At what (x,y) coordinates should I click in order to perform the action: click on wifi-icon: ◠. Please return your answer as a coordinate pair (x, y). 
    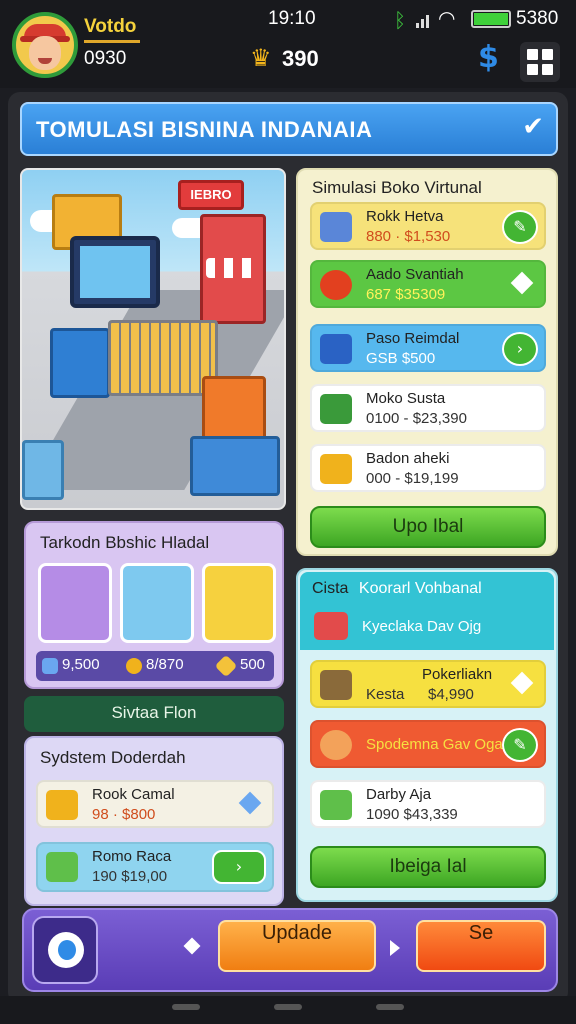
    Looking at the image, I should click on (447, 18).